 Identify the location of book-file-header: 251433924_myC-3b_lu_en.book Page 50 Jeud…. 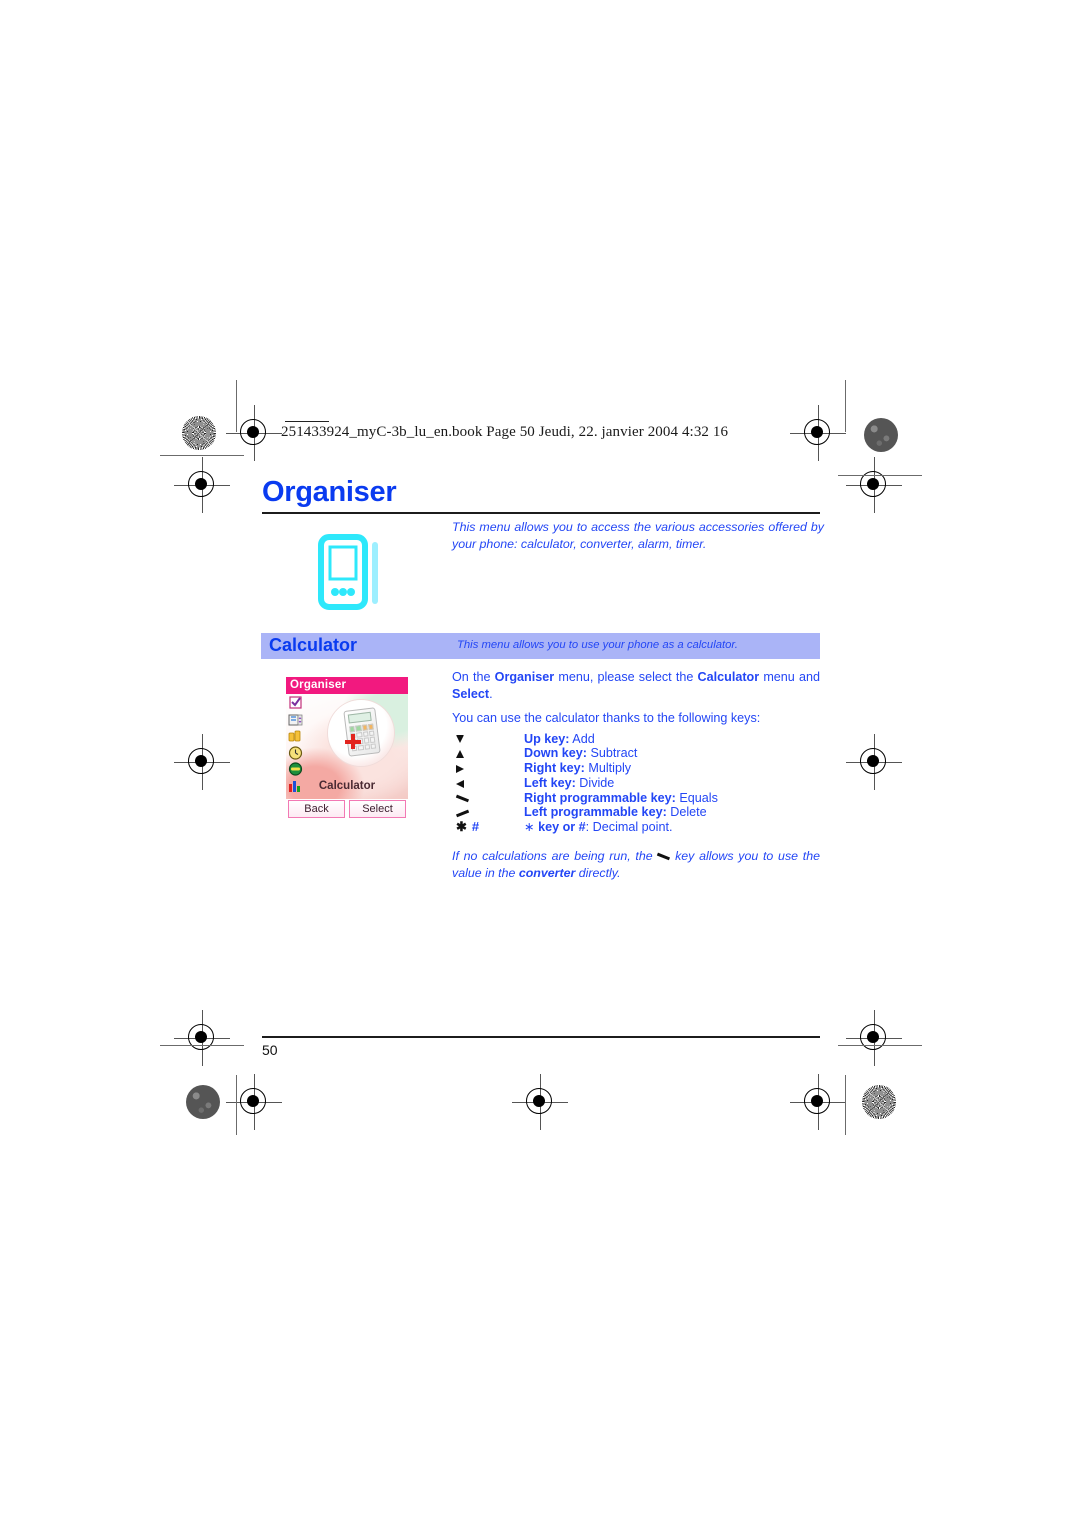
(505, 431).